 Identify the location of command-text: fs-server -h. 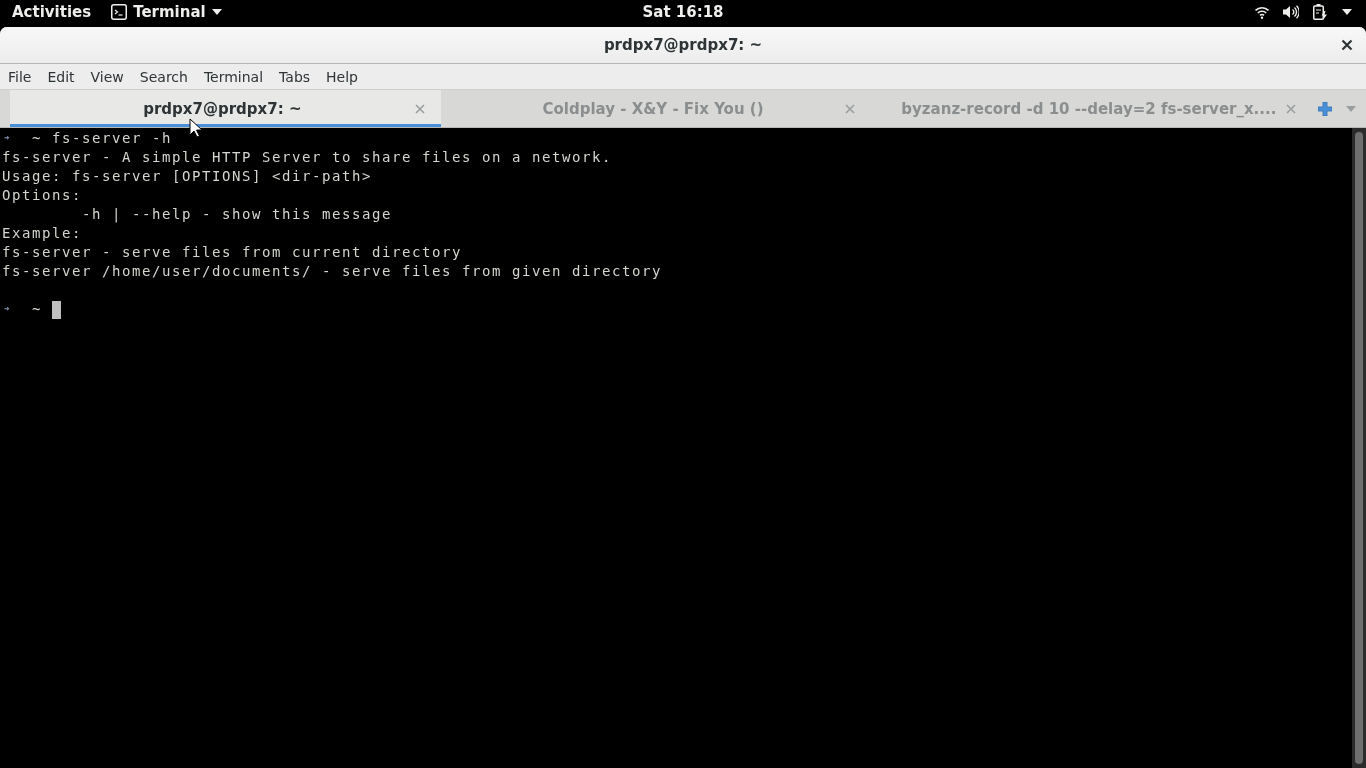
(112, 138).